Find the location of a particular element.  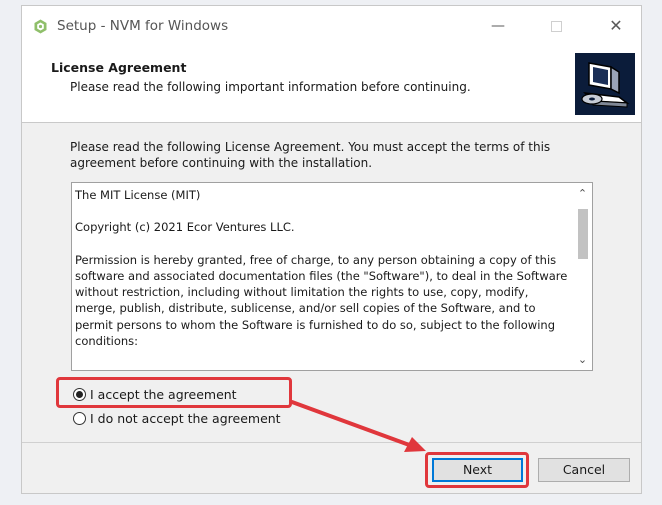

page-title: License Agreement is located at coordinates (119, 67).